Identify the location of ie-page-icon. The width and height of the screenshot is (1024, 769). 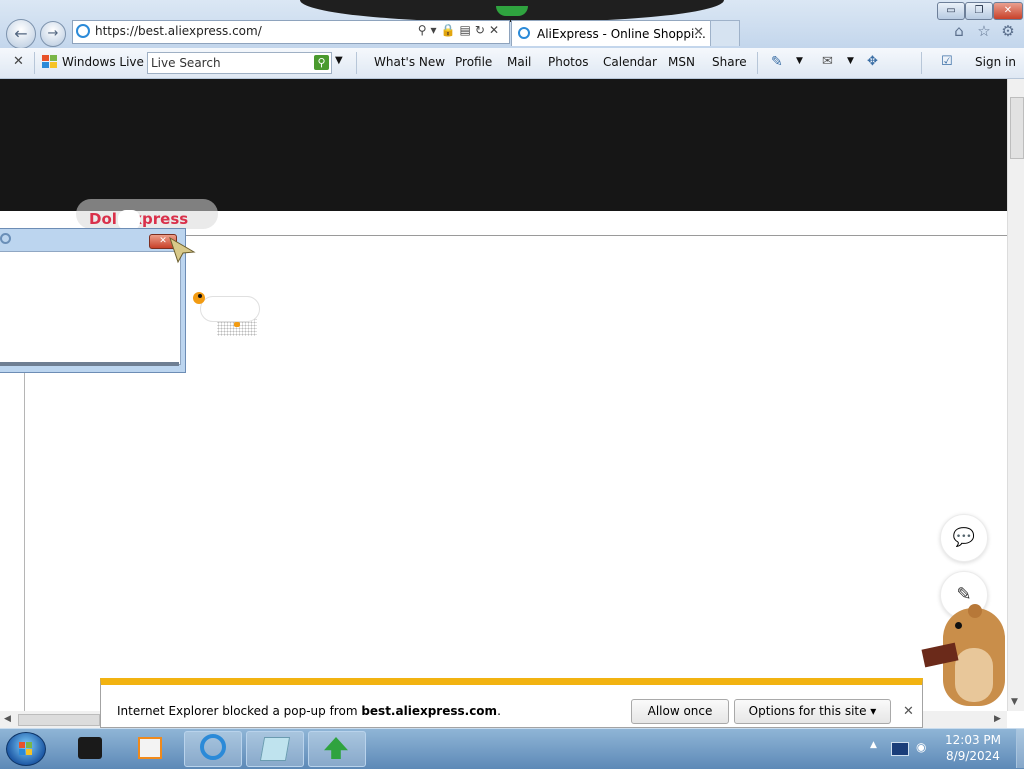
(83, 31).